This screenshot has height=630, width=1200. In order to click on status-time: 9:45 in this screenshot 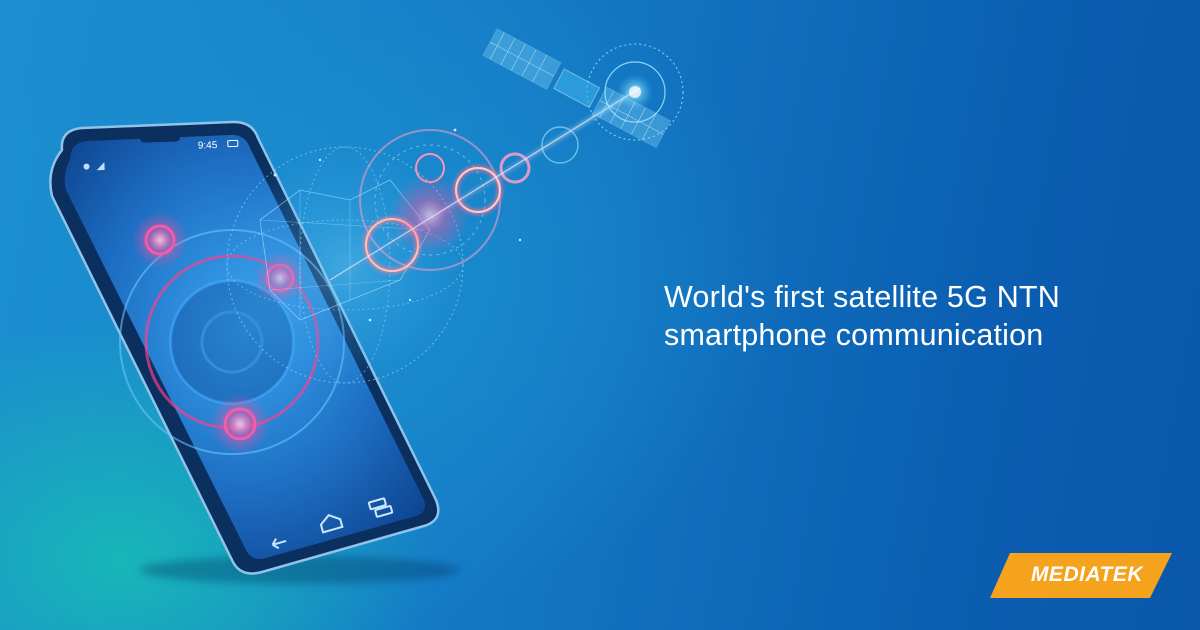, I will do `click(208, 146)`.